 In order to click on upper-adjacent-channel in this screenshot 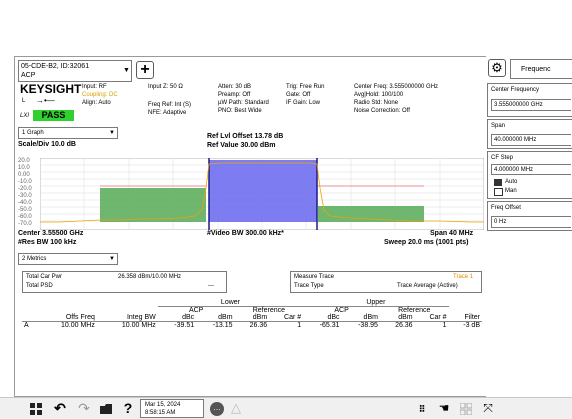, I will do `click(371, 214)`.